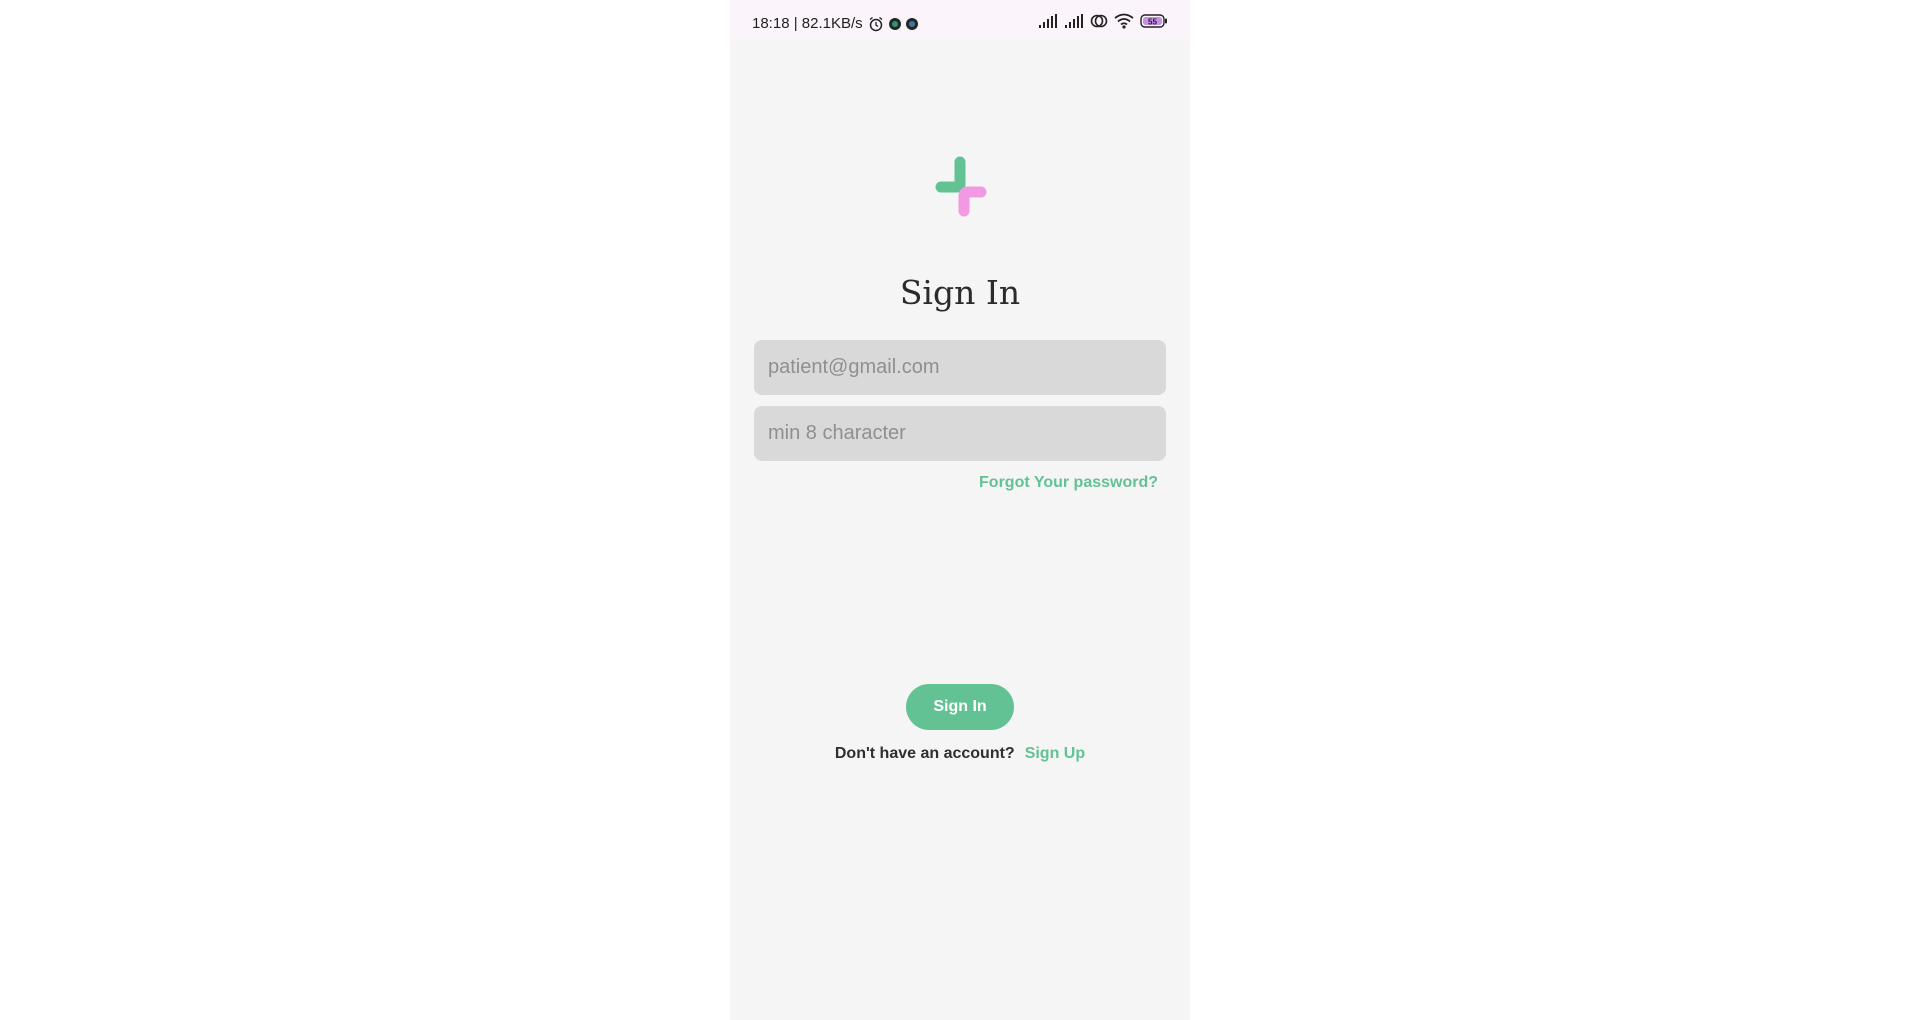  I want to click on battery-level: 55, so click(1152, 21).